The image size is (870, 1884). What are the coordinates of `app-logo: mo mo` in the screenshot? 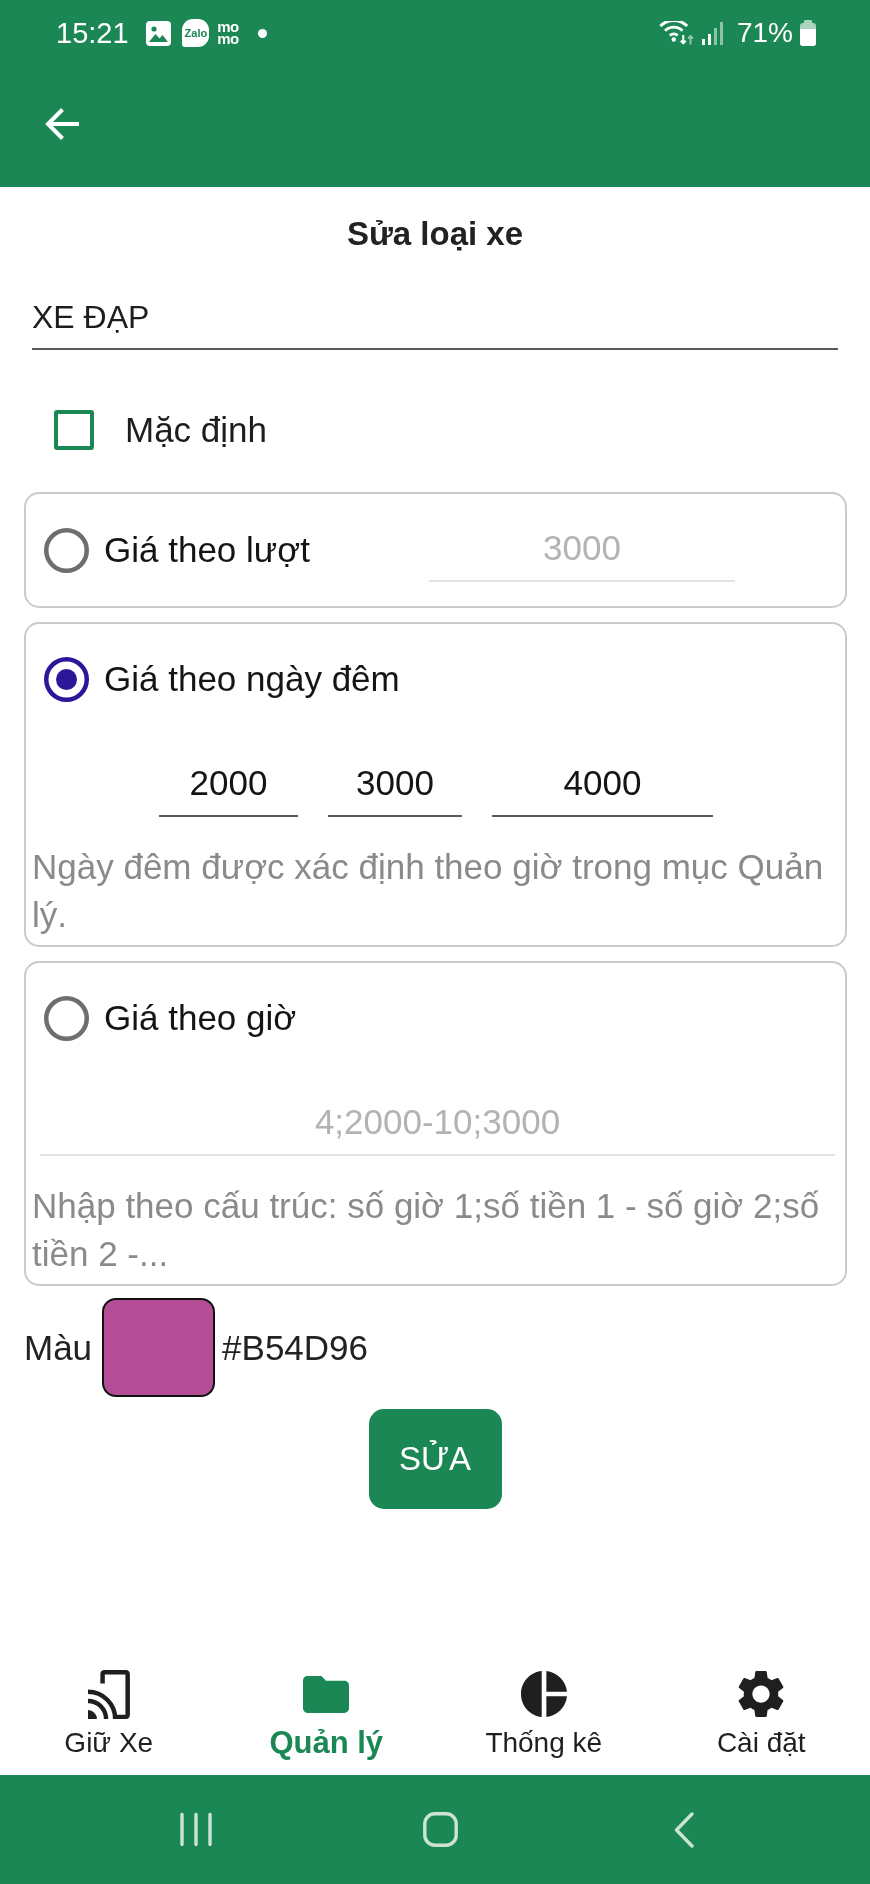 It's located at (228, 33).